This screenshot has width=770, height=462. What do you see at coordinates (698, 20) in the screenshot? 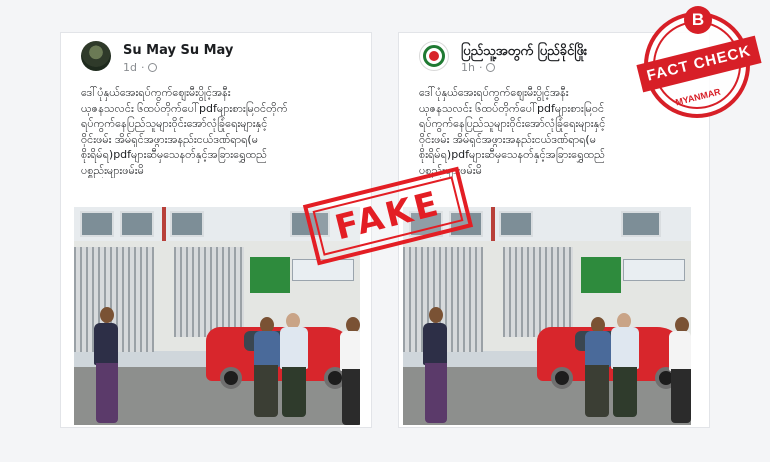
I see `badge-logo-letter: B` at bounding box center [698, 20].